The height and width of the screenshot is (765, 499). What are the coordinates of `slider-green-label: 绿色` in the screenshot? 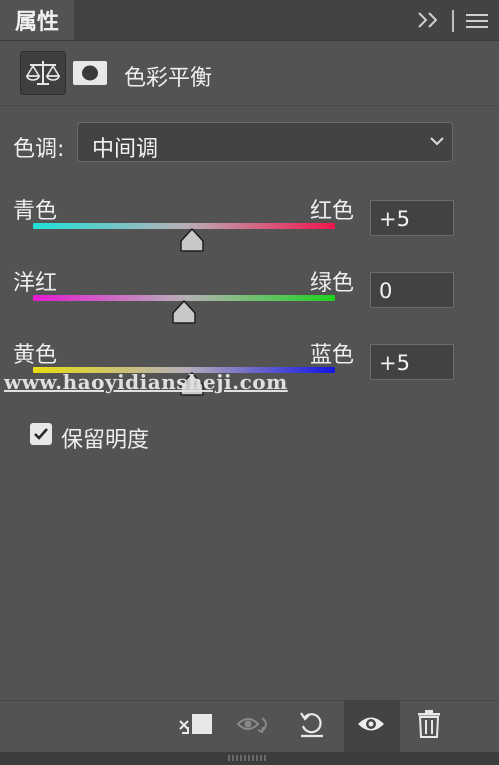 It's located at (332, 283).